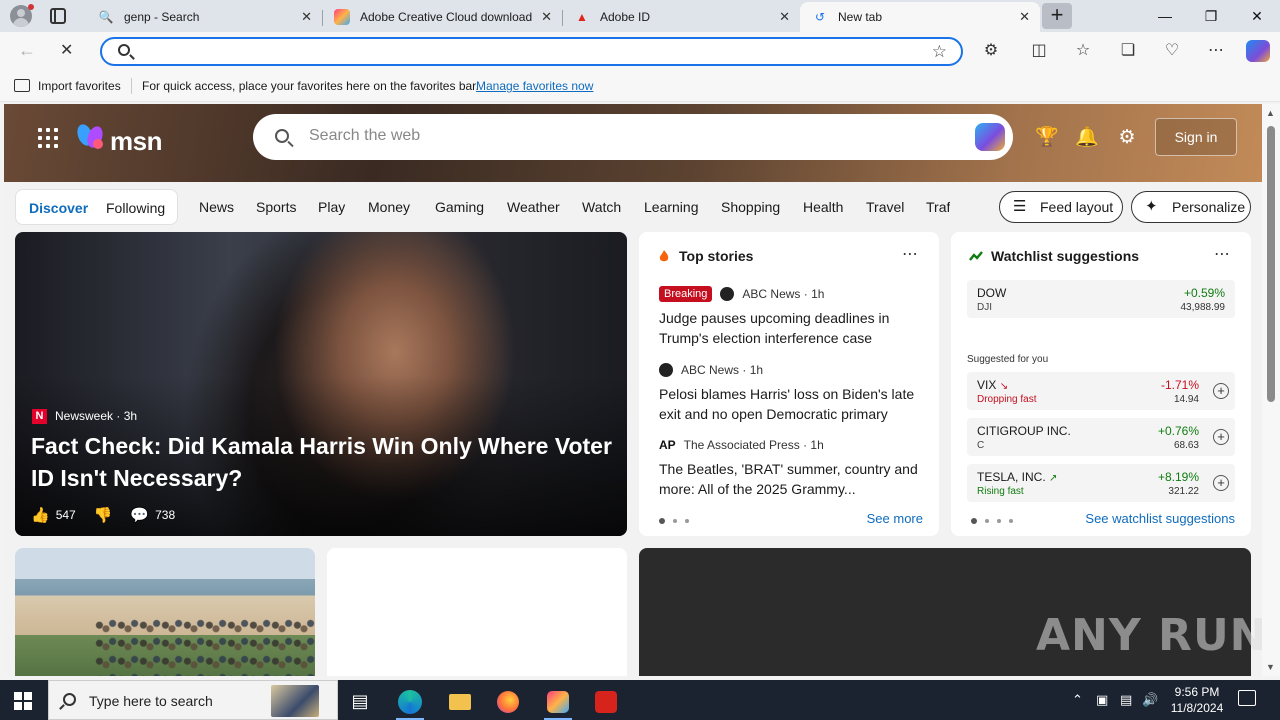  I want to click on file-explorer-icon, so click(460, 702).